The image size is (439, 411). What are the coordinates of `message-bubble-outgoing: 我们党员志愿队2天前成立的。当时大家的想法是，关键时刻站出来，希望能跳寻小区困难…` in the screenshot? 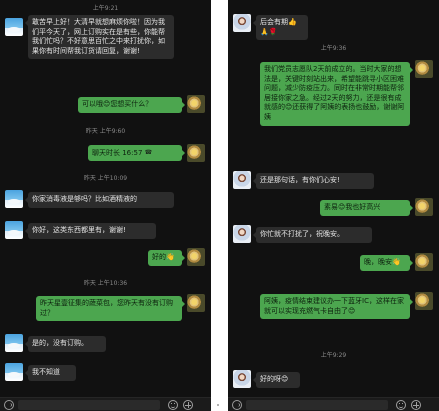 It's located at (336, 94).